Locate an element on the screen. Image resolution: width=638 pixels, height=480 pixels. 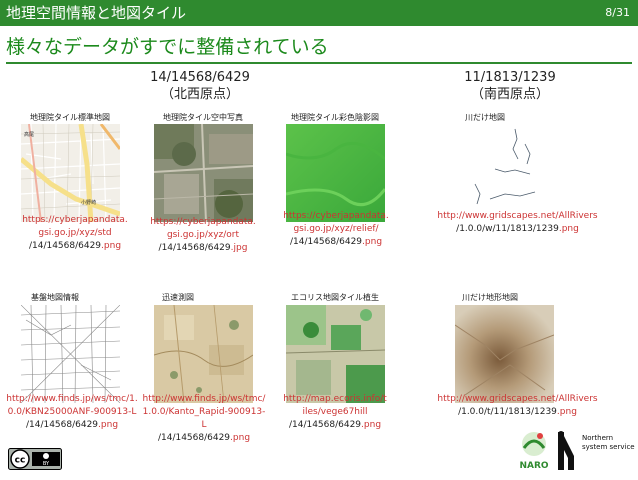
url-line-2: 1.0.0/Kanto_Rapid-900913-L is located at coordinates (204, 418).